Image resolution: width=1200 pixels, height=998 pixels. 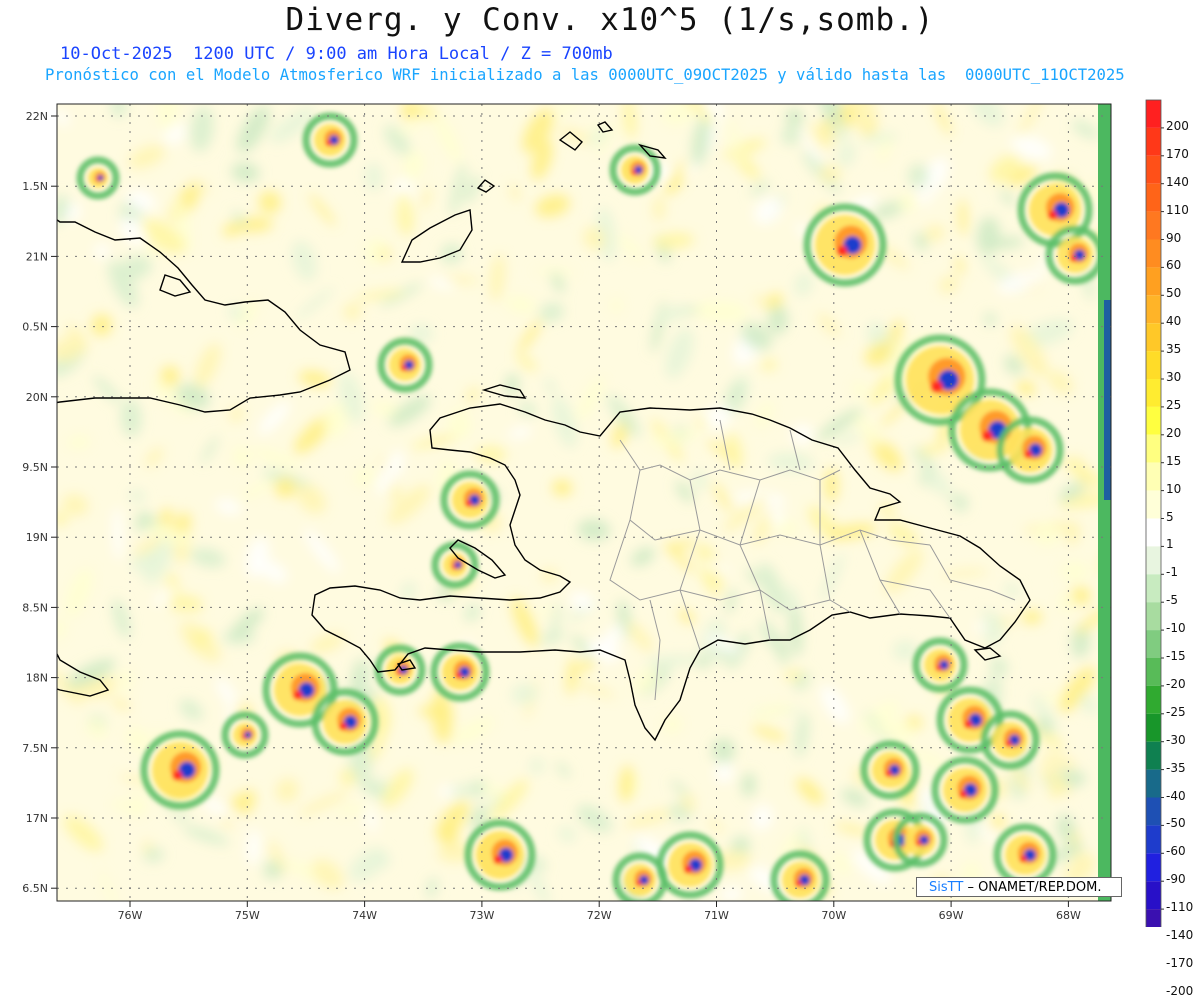 What do you see at coordinates (1180, 990) in the screenshot?
I see `colorbar-label: -200` at bounding box center [1180, 990].